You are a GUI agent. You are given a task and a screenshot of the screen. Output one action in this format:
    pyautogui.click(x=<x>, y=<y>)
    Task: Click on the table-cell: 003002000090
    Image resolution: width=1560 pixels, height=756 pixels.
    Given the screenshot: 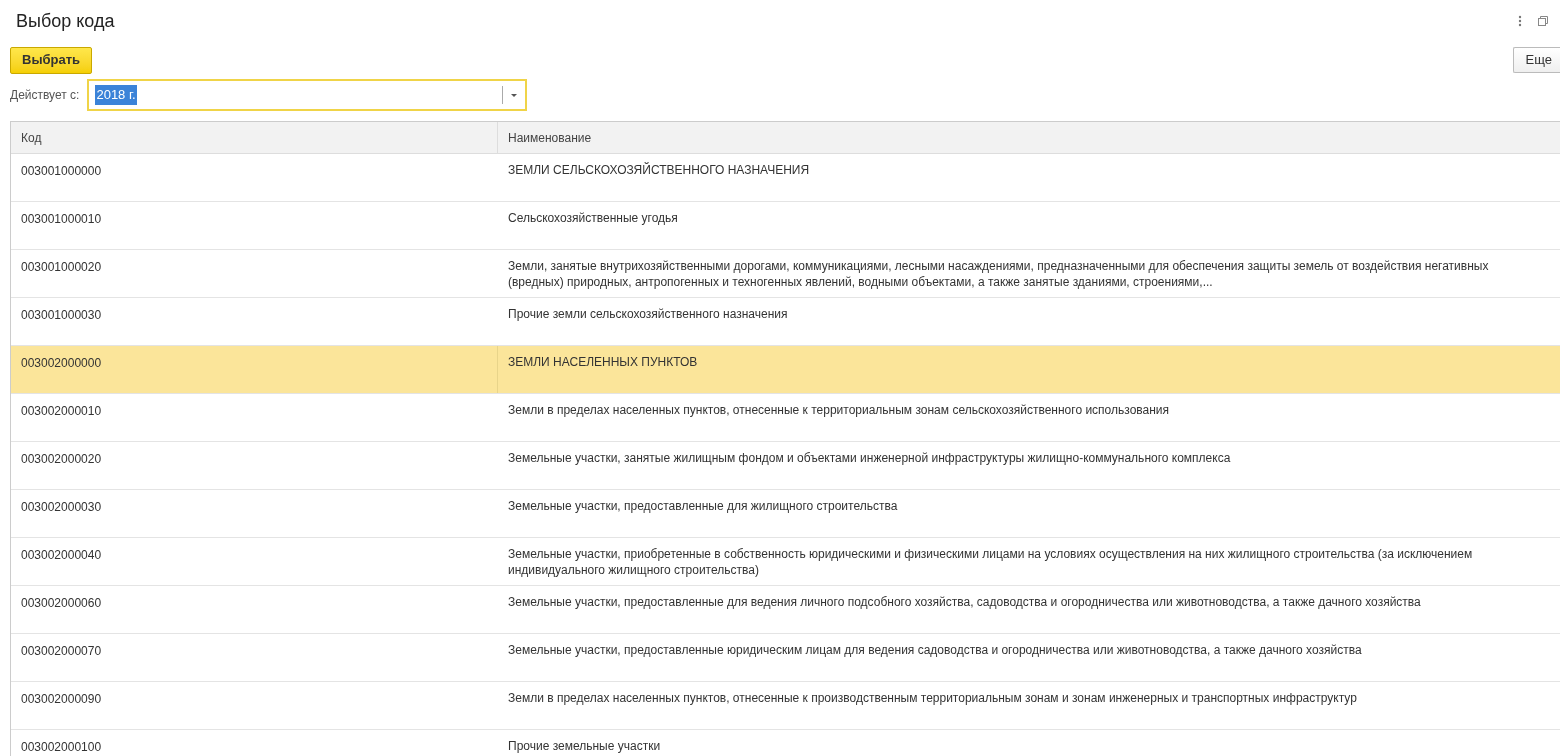 What is the action you would take?
    pyautogui.click(x=61, y=699)
    